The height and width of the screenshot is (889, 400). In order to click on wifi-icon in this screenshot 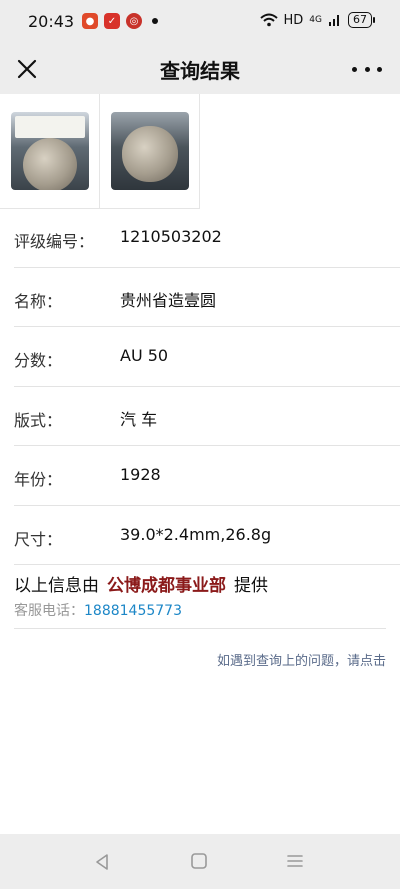, I will do `click(268, 20)`.